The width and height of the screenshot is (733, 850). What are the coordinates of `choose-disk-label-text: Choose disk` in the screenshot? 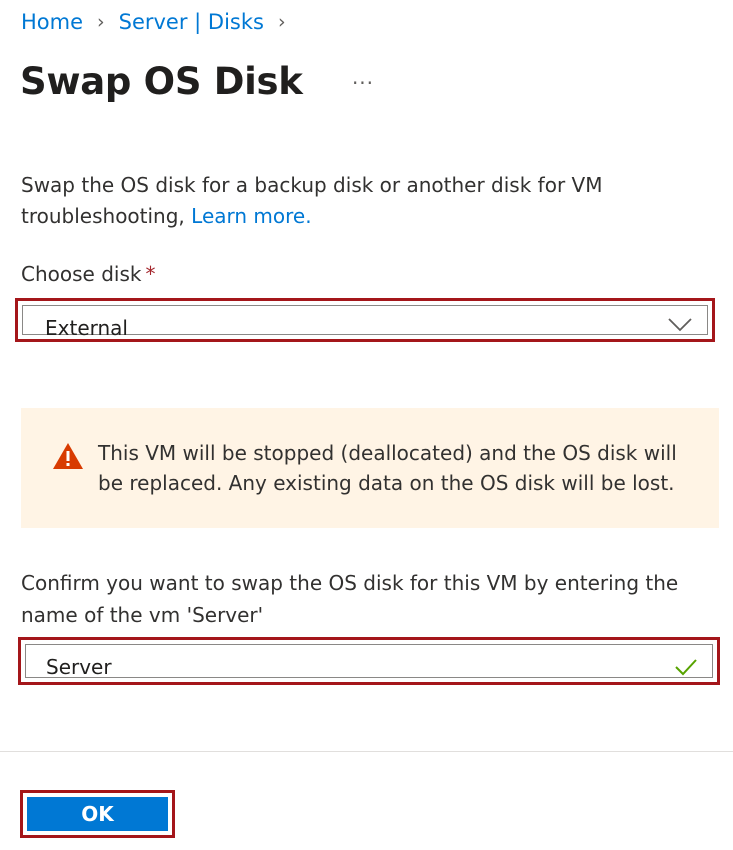 It's located at (81, 274).